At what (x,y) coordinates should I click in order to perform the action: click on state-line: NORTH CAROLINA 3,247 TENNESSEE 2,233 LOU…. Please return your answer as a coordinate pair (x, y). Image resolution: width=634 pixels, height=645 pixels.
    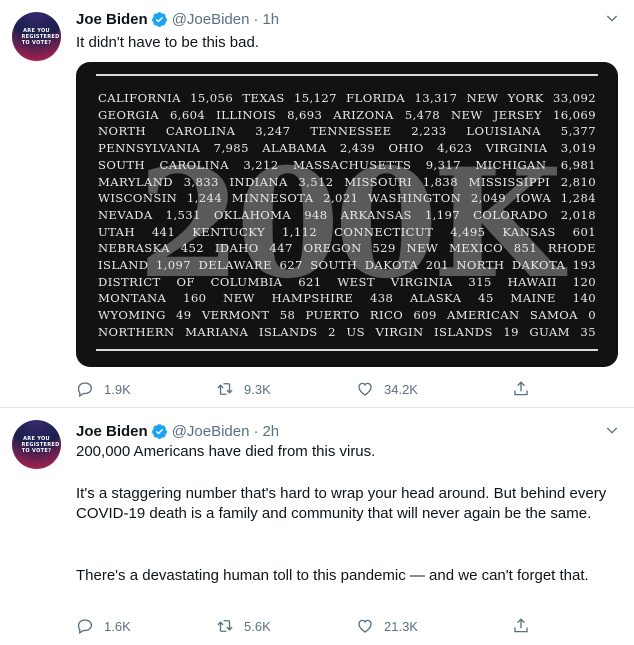
    Looking at the image, I should click on (347, 131).